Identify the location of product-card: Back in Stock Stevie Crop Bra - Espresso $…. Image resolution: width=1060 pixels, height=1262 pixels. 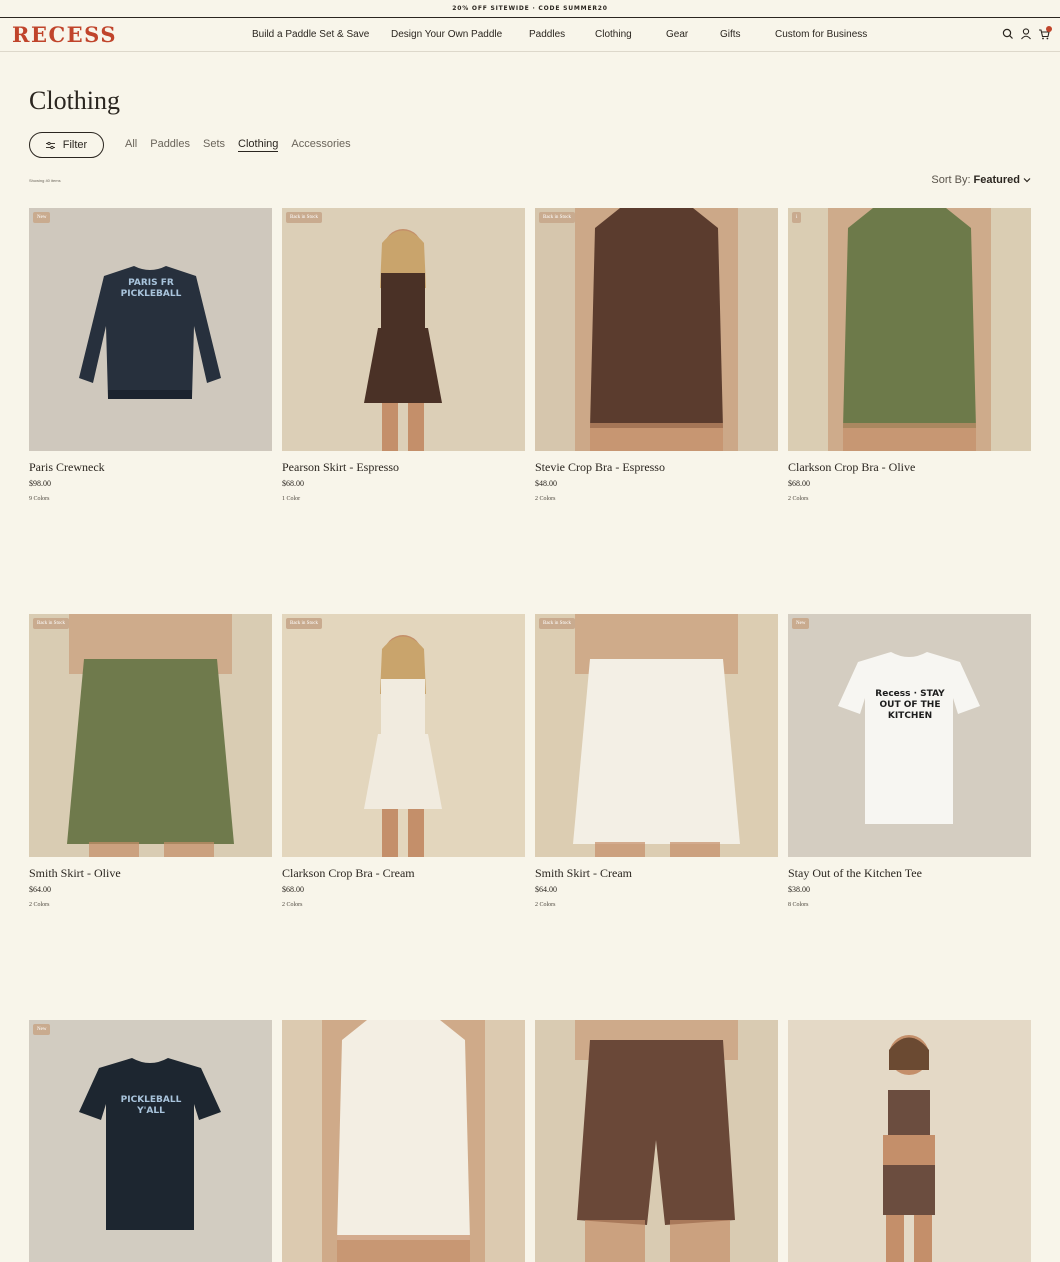
(656, 355).